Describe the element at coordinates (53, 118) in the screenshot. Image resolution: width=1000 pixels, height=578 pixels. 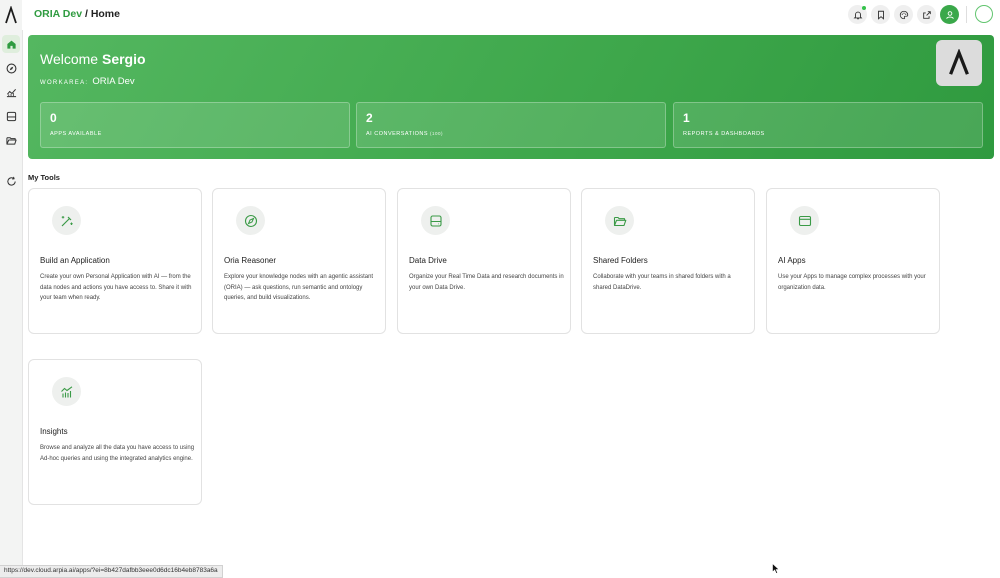
I see `stat-value: 0` at that location.